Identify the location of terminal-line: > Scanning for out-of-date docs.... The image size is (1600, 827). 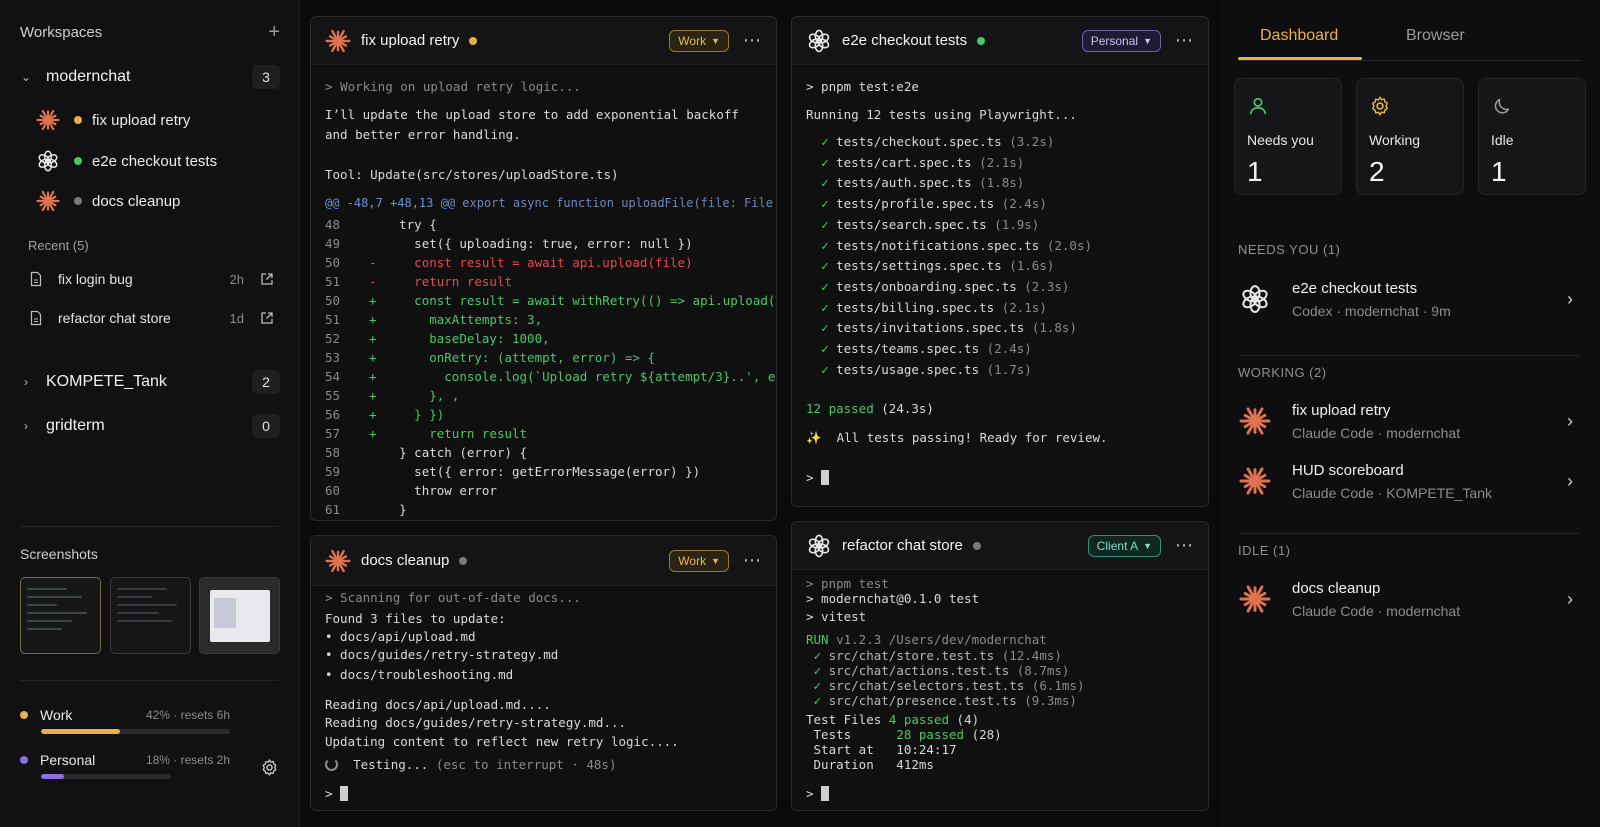
(453, 597).